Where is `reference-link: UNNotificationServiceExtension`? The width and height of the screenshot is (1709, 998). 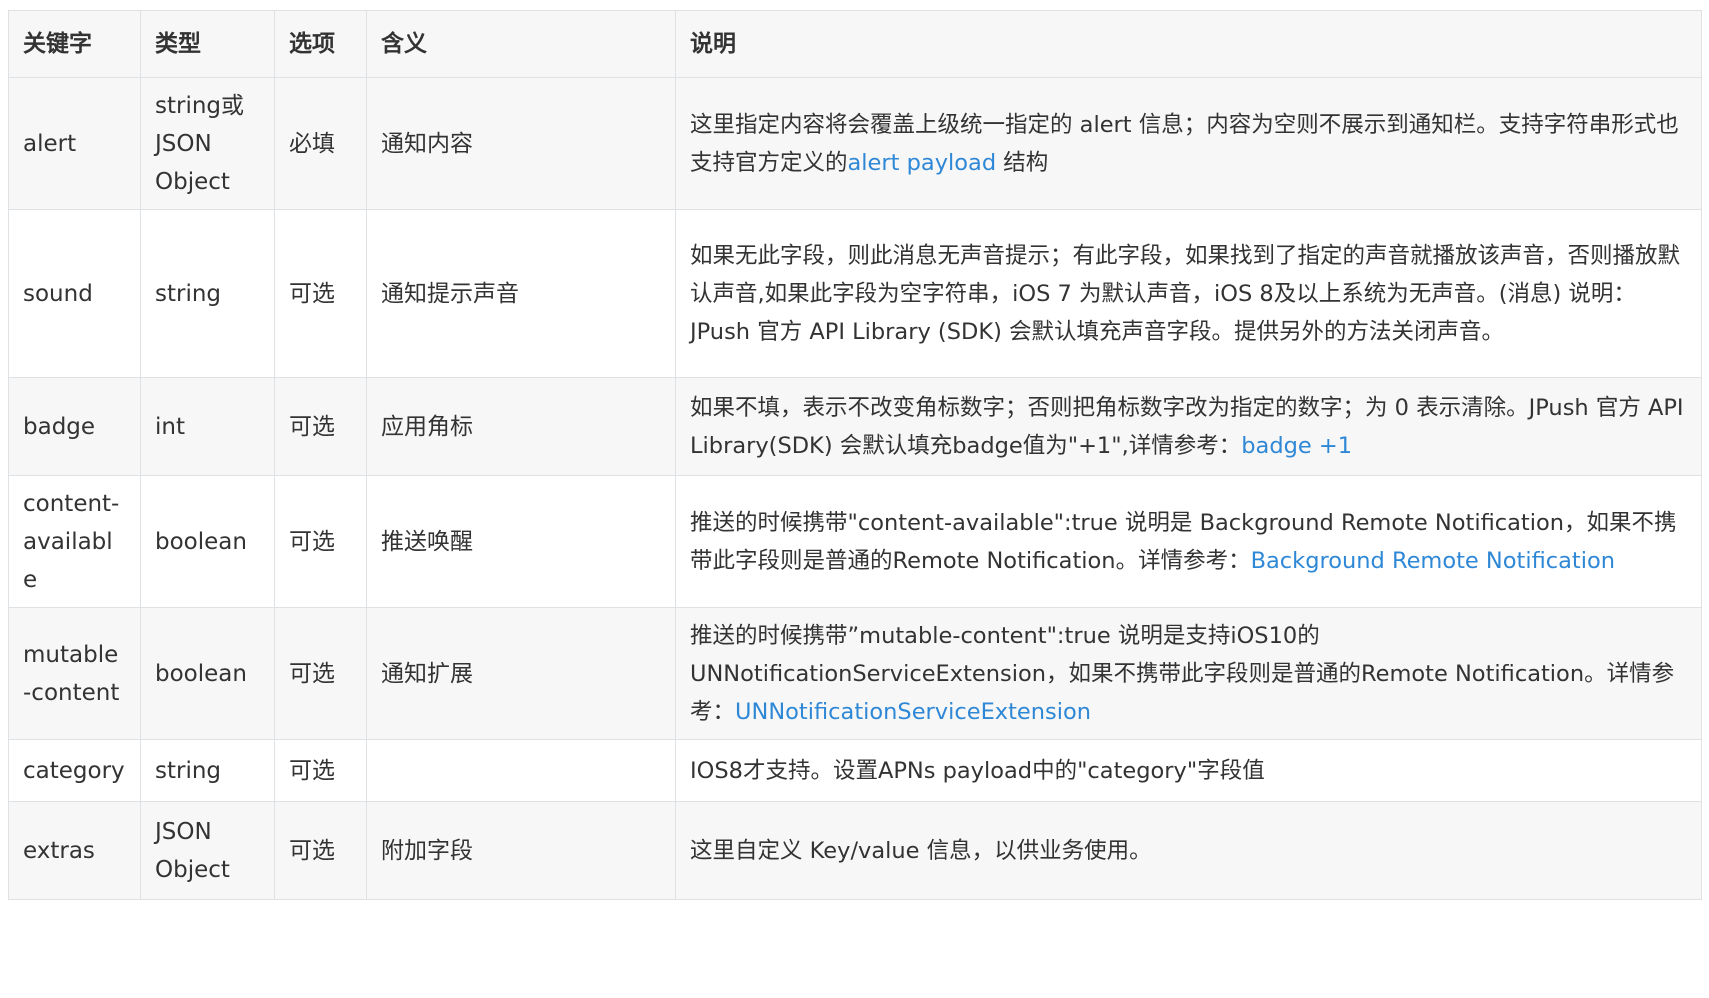
reference-link: UNNotificationServiceExtension is located at coordinates (913, 712).